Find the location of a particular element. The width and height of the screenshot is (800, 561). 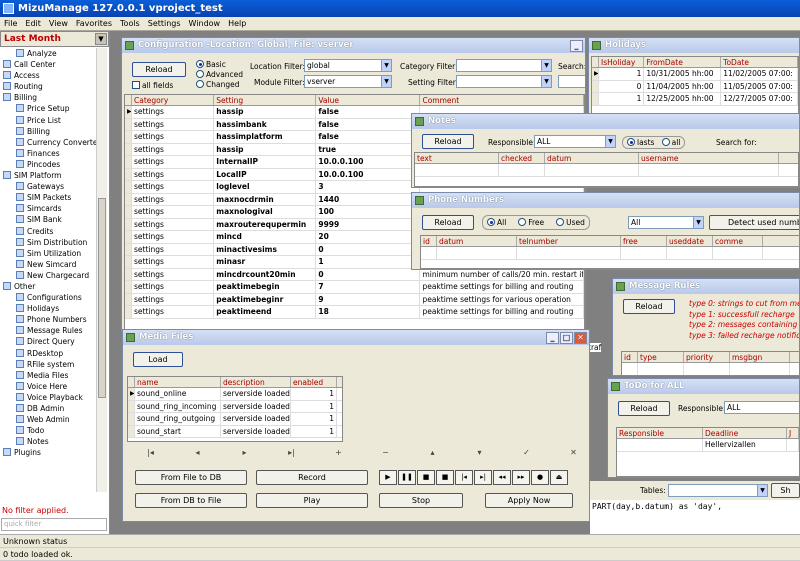

message-rules-reload-button: Reload is located at coordinates (649, 306).